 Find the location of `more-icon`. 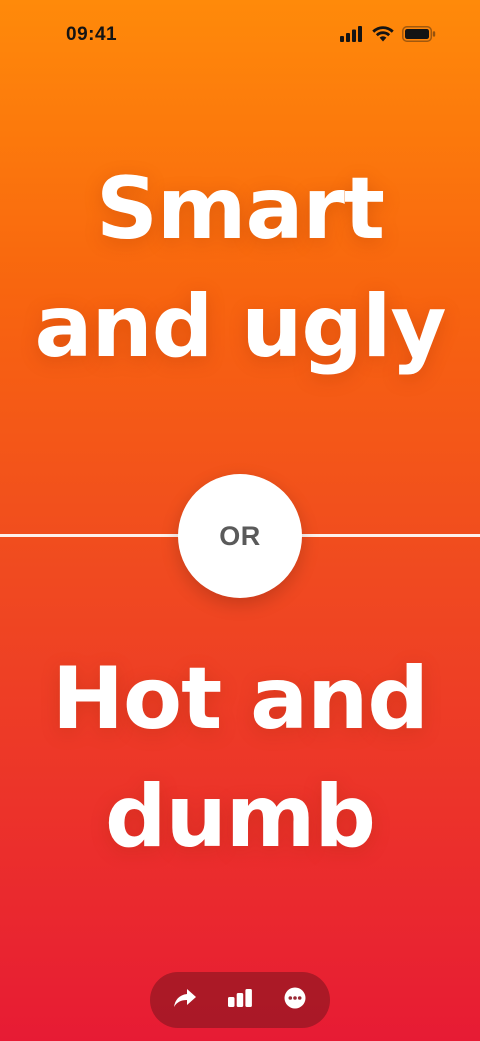

more-icon is located at coordinates (295, 1000).